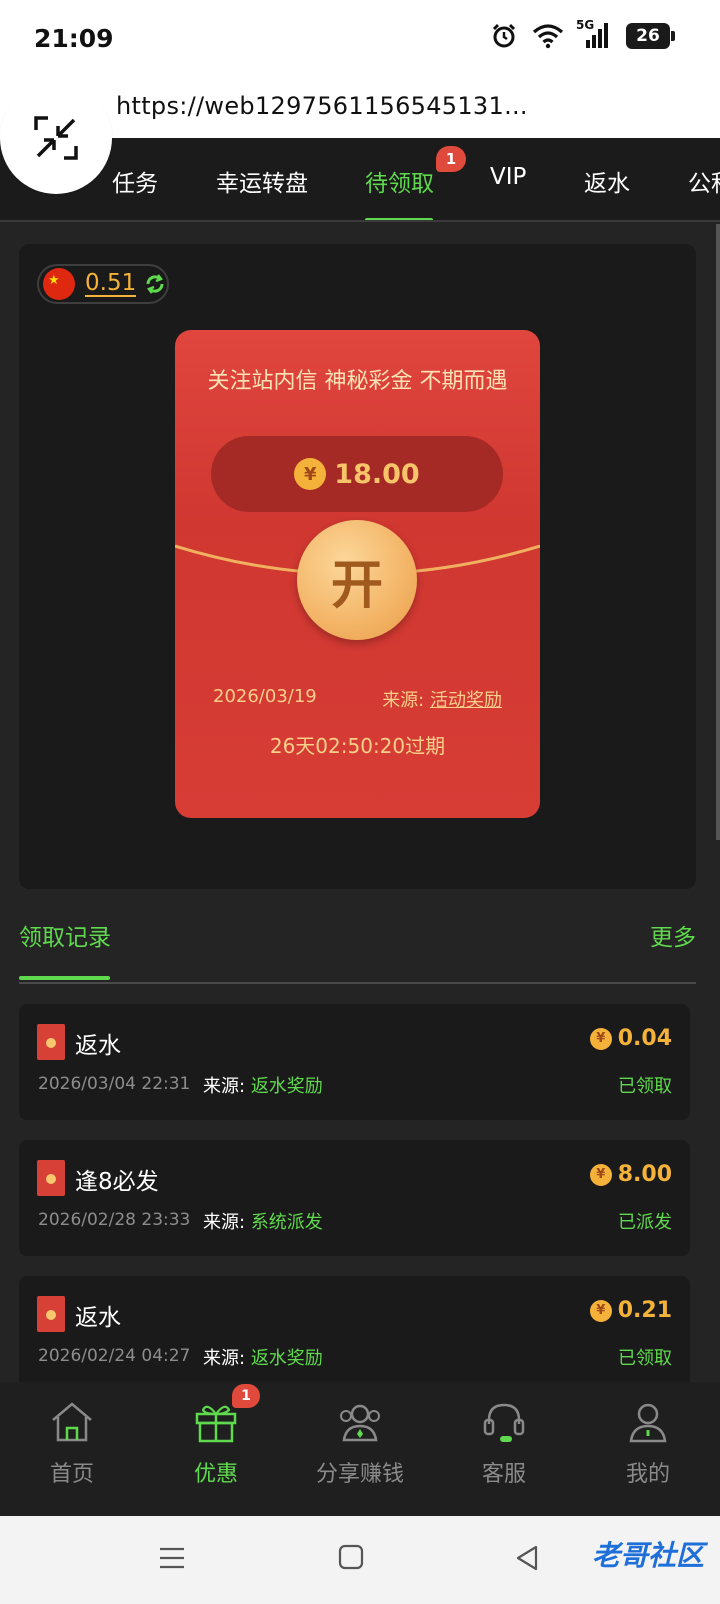 Image resolution: width=720 pixels, height=1604 pixels. I want to click on nav-profile: 我的, so click(648, 1444).